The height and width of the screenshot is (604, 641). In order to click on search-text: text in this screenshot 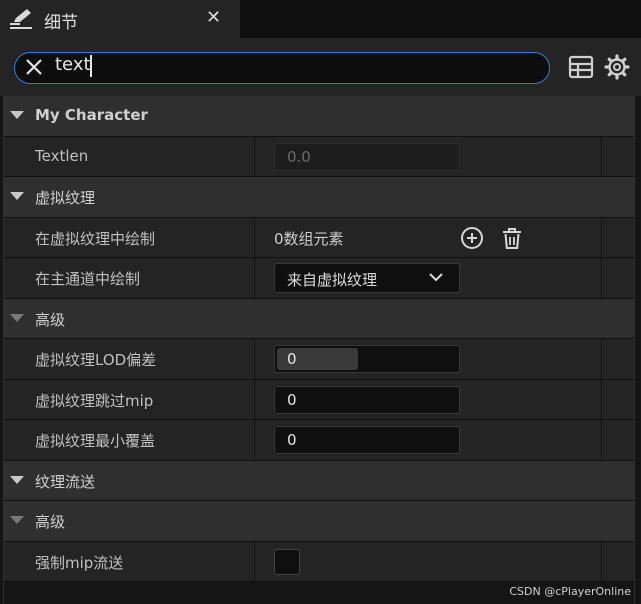, I will do `click(73, 64)`.